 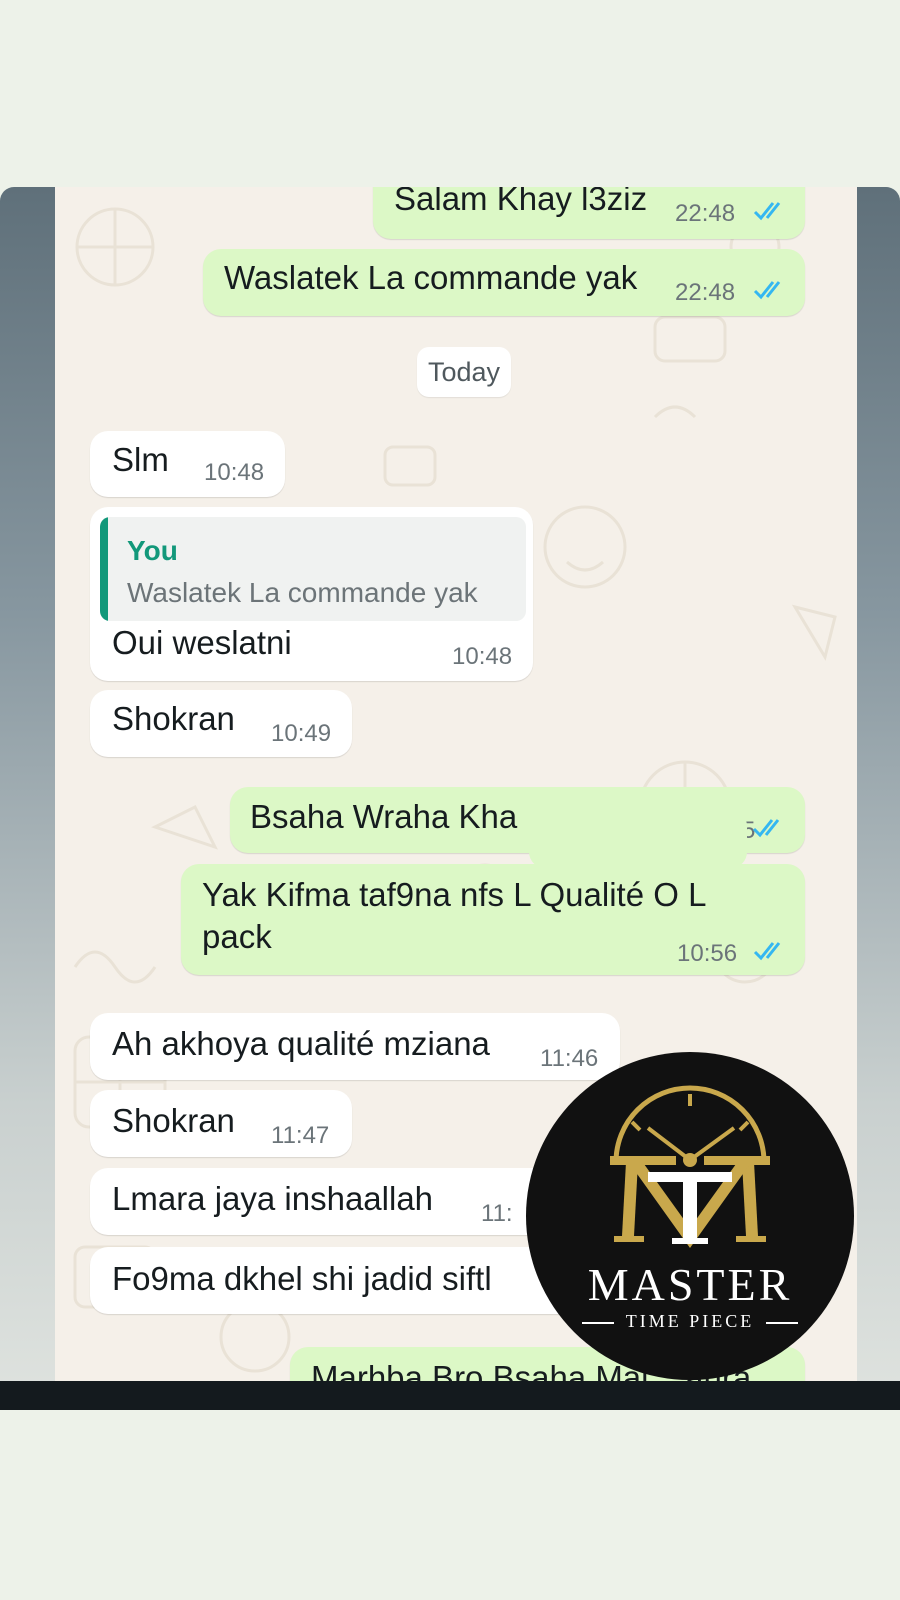 What do you see at coordinates (152, 550) in the screenshot?
I see `reply-author: You` at bounding box center [152, 550].